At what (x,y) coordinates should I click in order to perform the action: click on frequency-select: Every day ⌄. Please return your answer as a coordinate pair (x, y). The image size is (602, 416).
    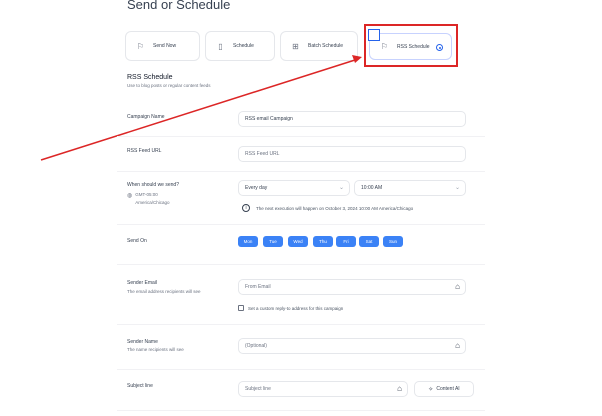
    Looking at the image, I should click on (294, 188).